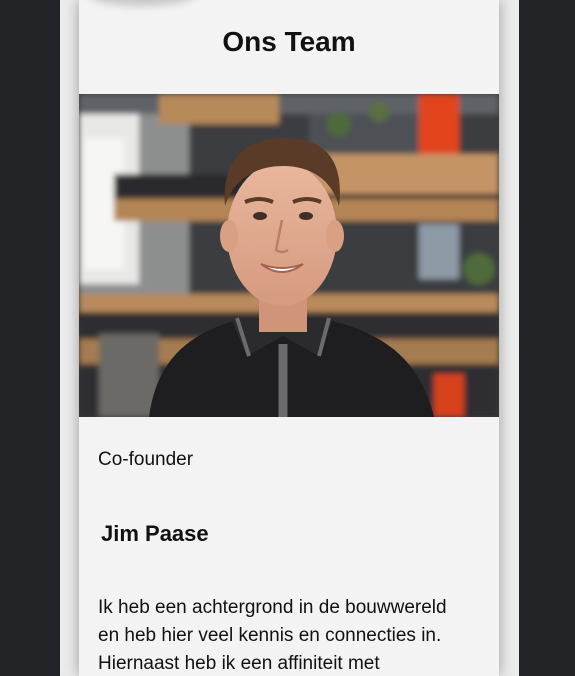 This screenshot has width=575, height=676. Describe the element at coordinates (142, 3) in the screenshot. I see `header-shadow` at that location.